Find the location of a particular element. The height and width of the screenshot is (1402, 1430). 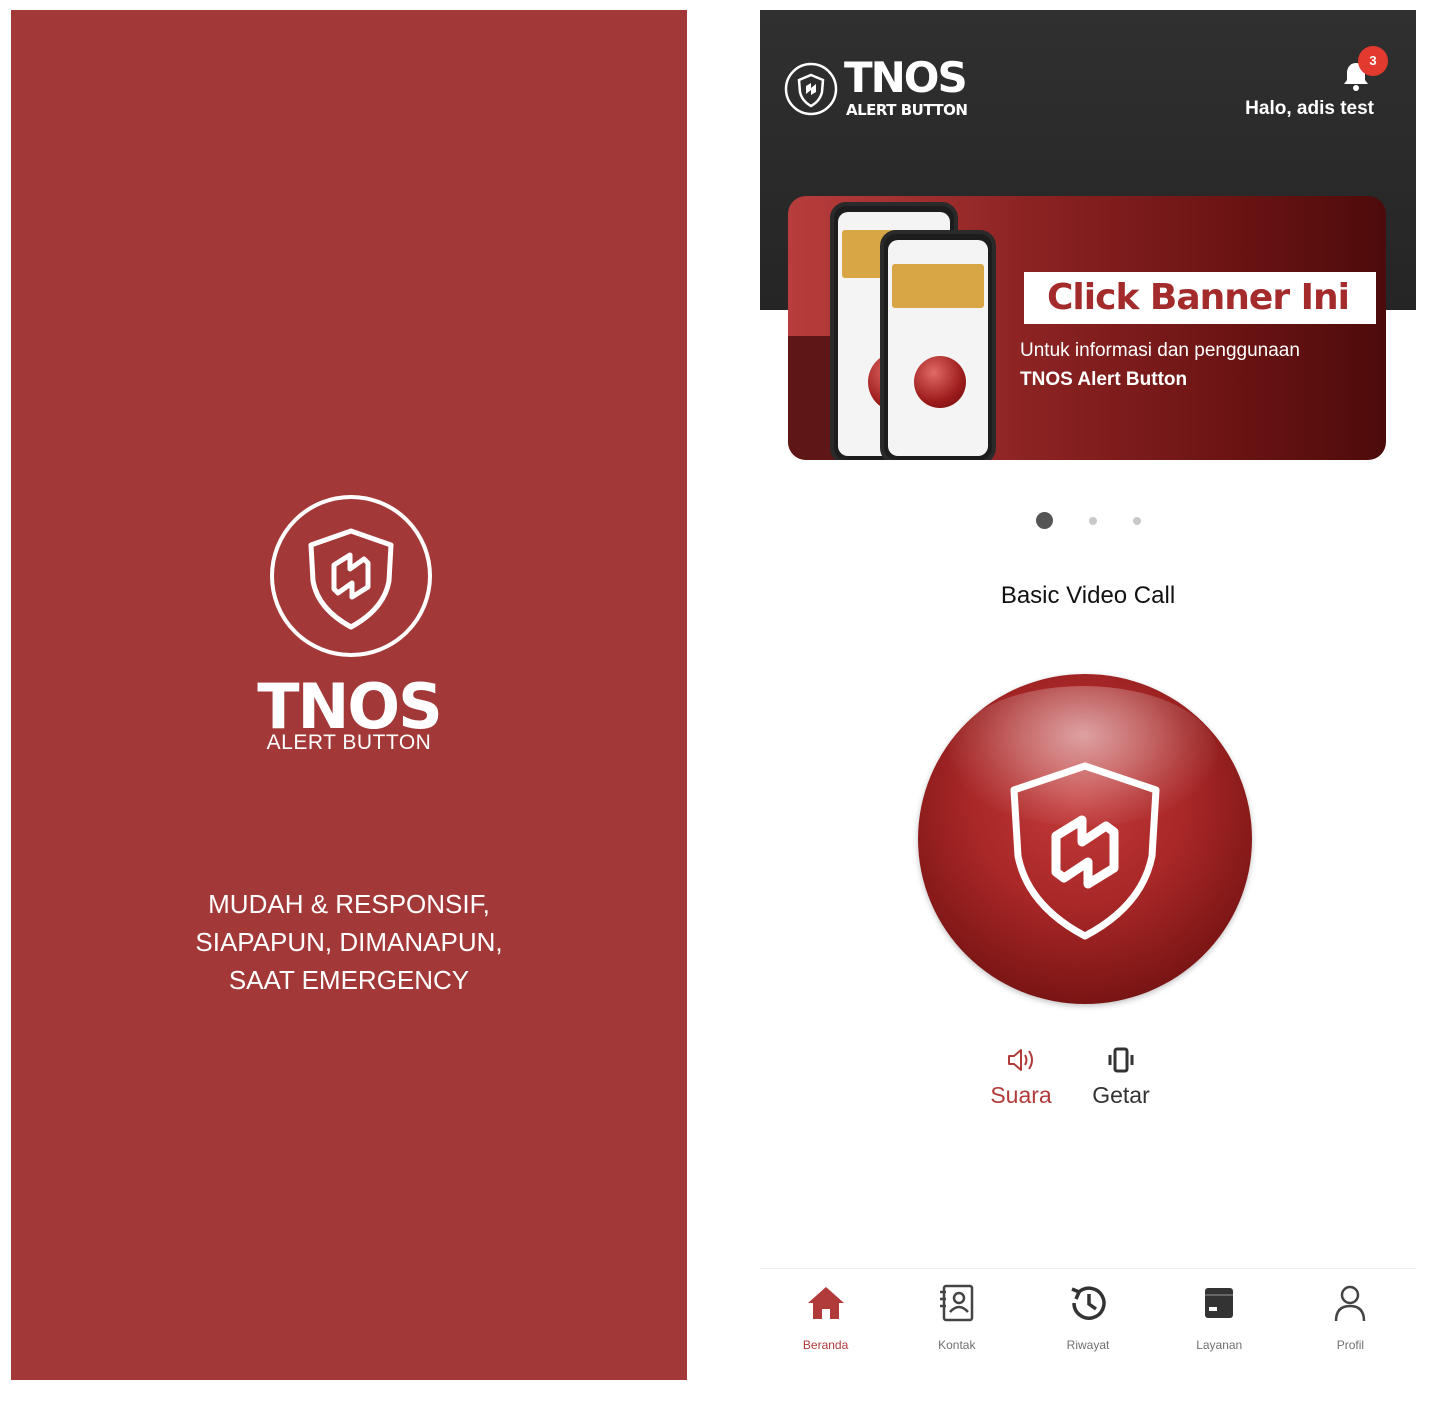

tagline-line: SAAT EMERGENCY is located at coordinates (349, 980).